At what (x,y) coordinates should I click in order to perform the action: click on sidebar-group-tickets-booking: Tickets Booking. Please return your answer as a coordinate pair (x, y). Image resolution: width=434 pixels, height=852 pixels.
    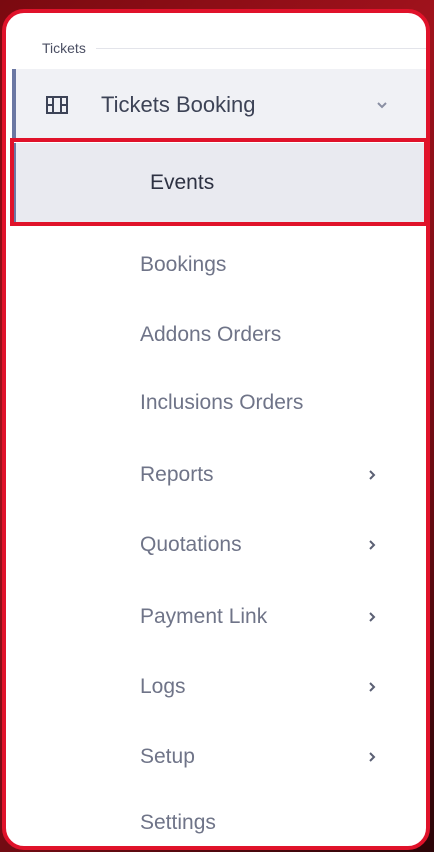
    Looking at the image, I should click on (219, 105).